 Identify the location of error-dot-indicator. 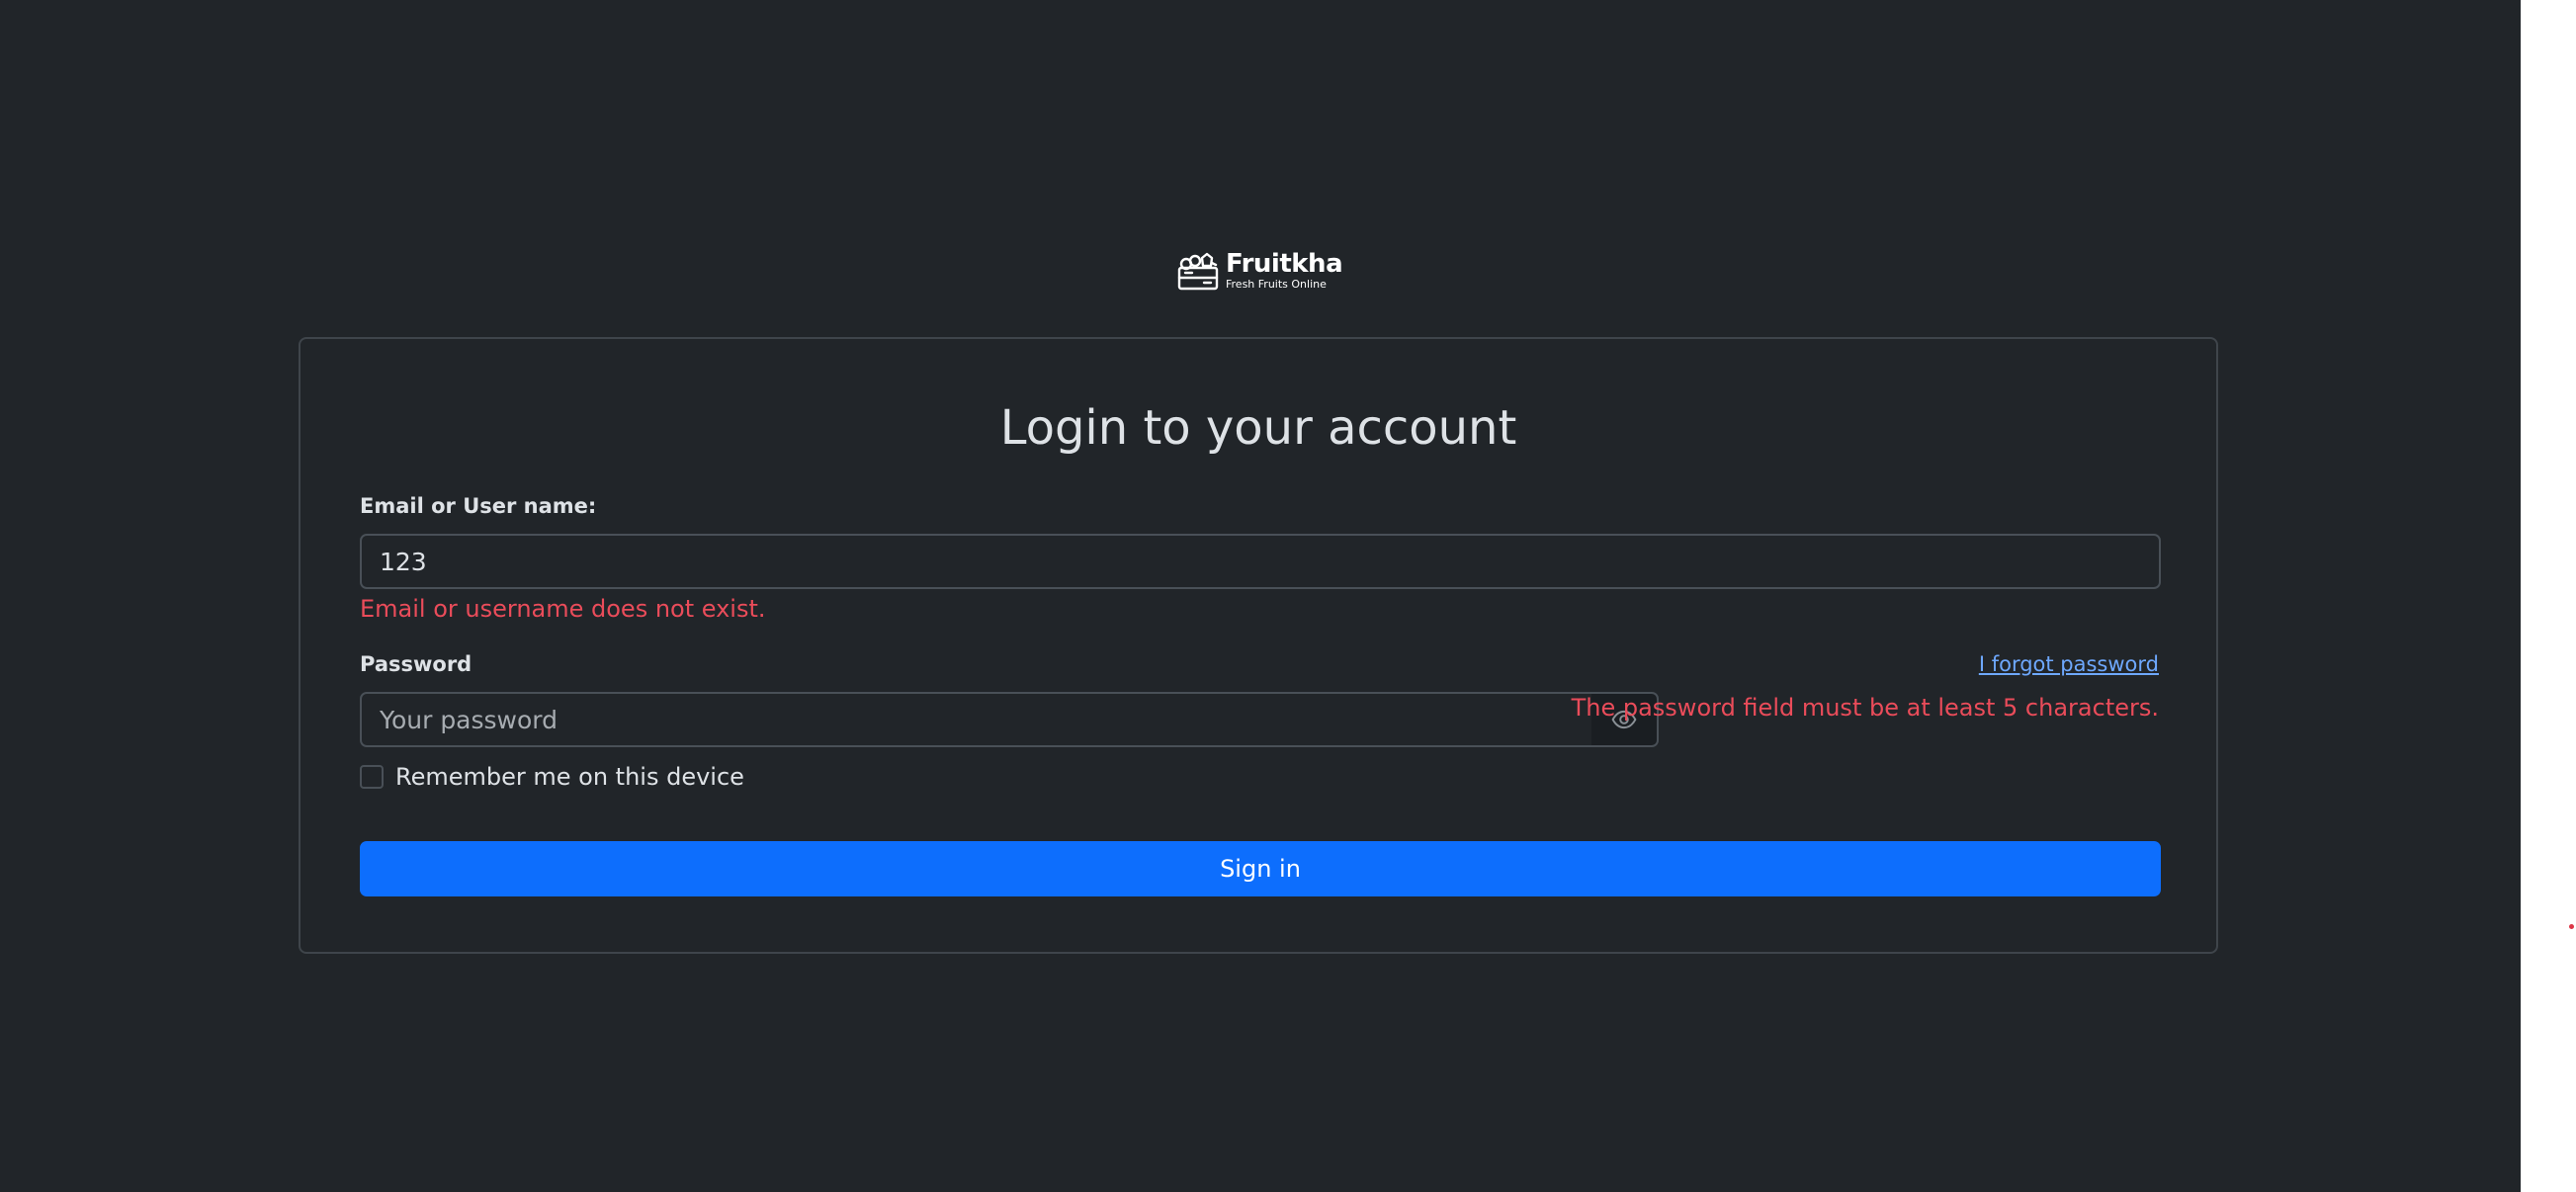
(2571, 926).